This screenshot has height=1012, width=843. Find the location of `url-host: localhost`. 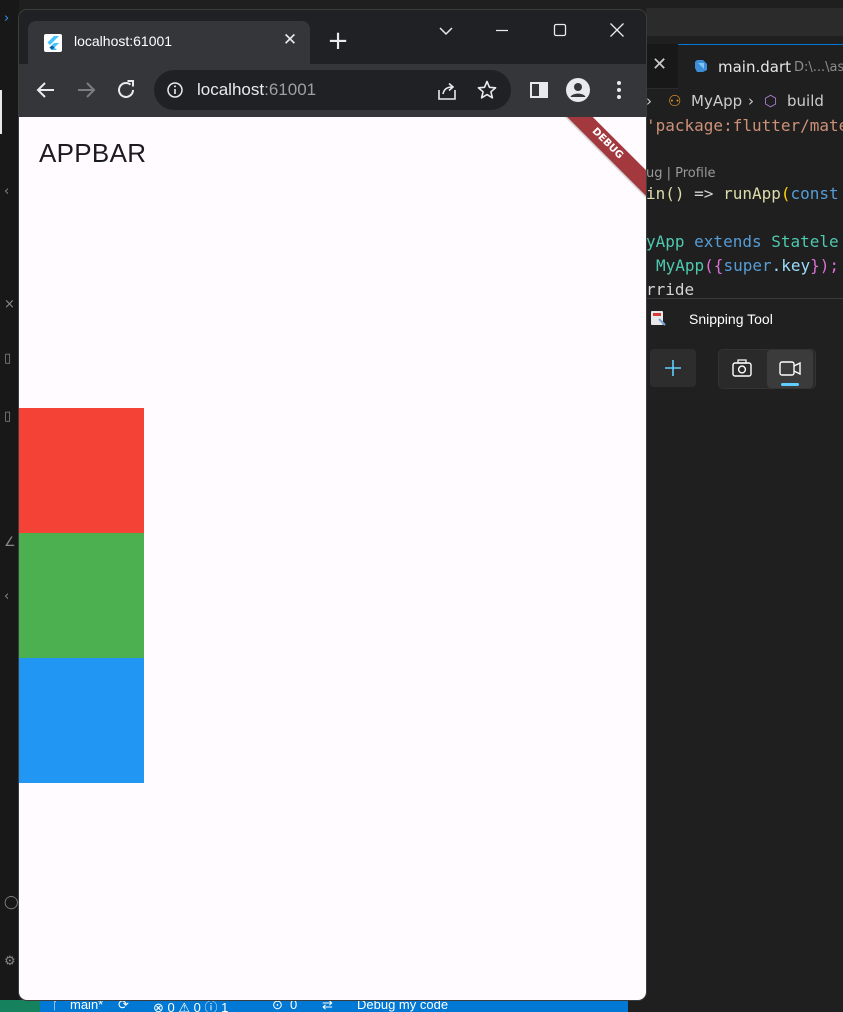

url-host: localhost is located at coordinates (231, 89).